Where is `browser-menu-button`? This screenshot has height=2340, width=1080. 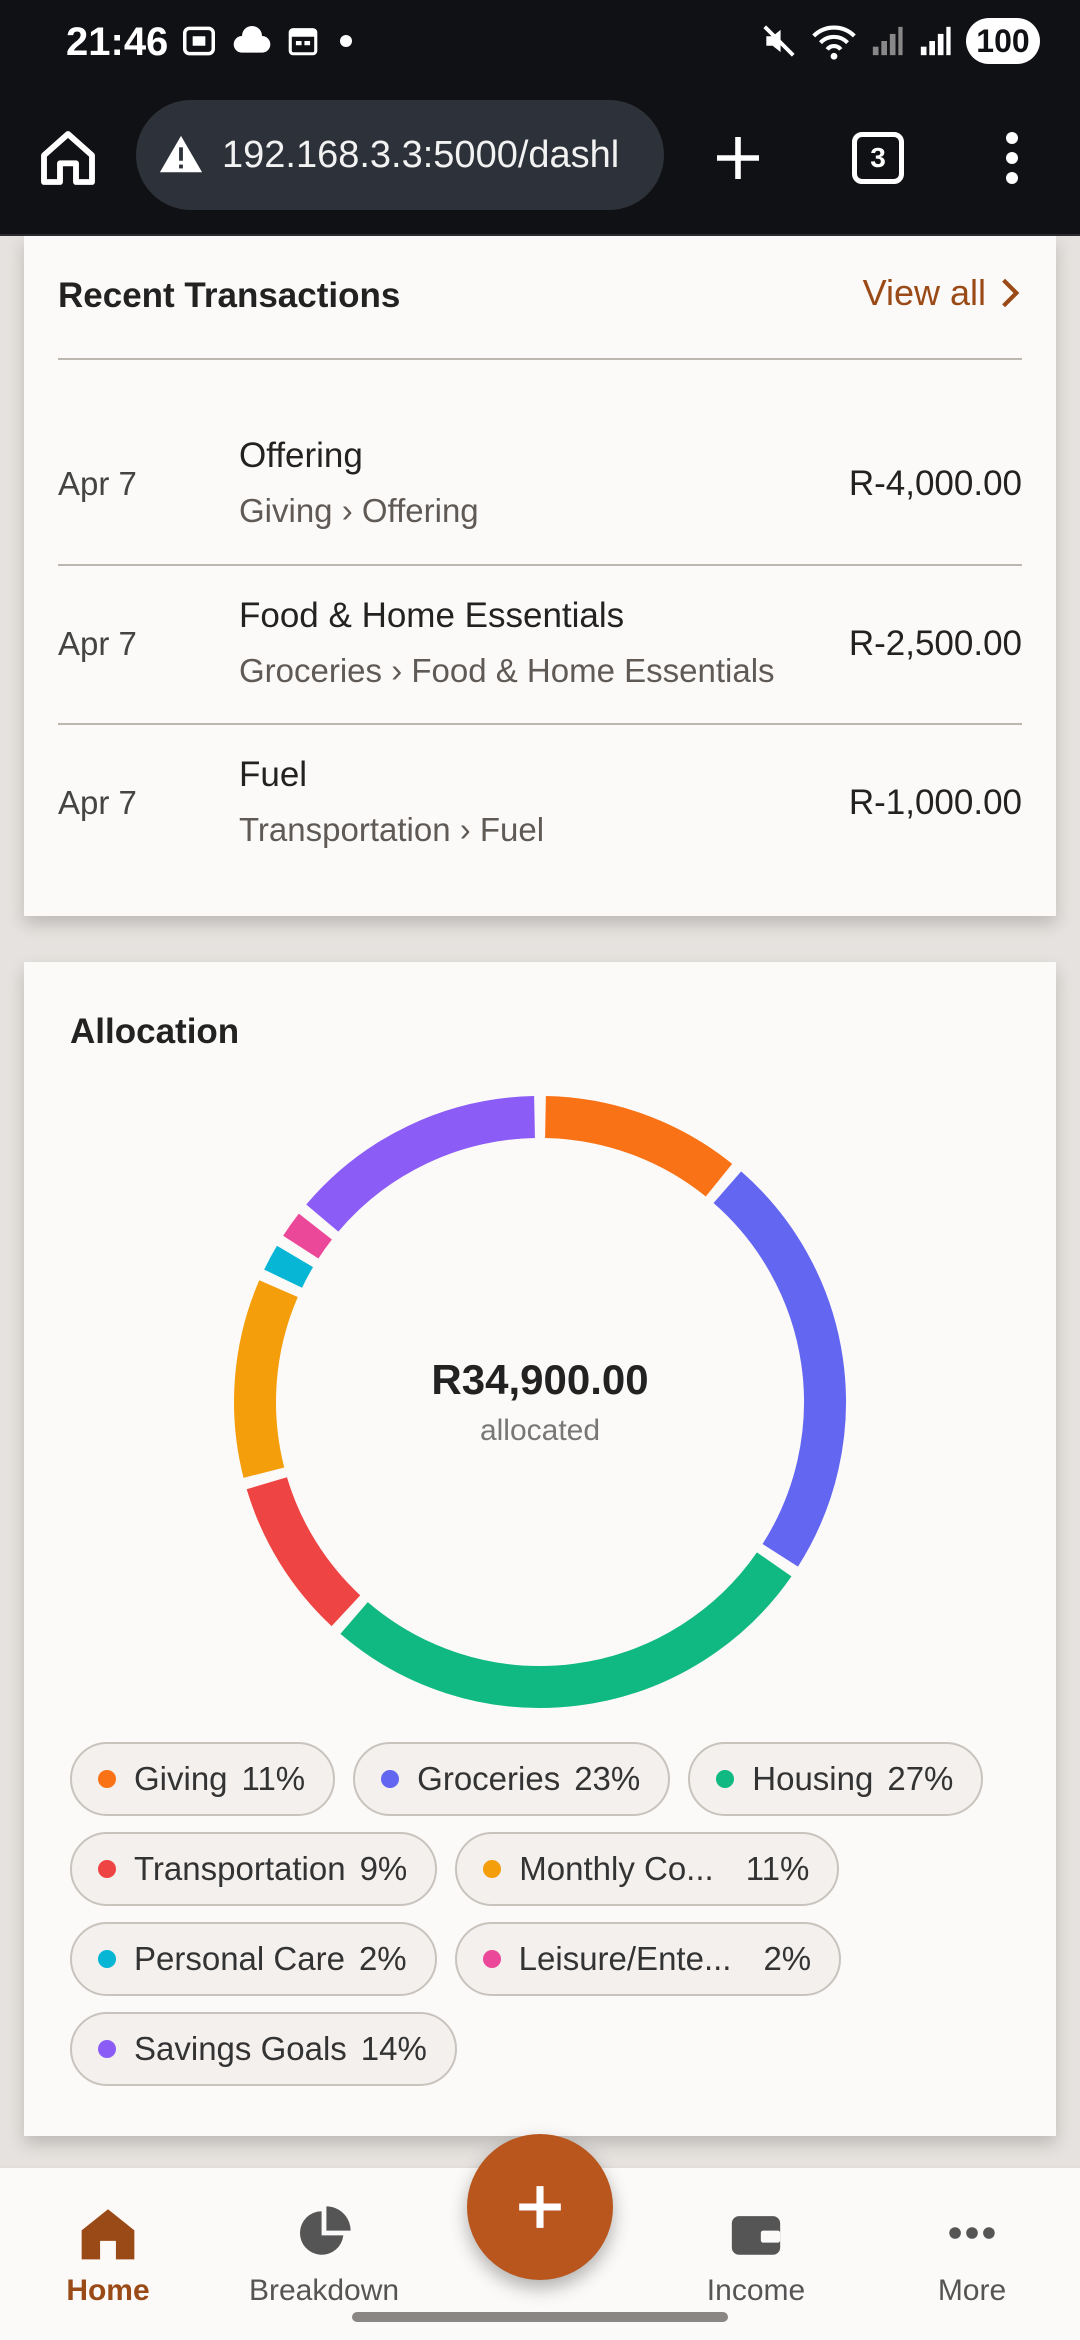
browser-menu-button is located at coordinates (1012, 158).